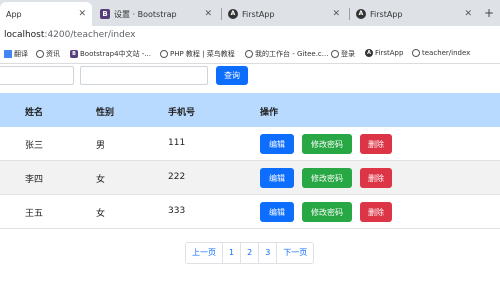 The width and height of the screenshot is (500, 300). Describe the element at coordinates (232, 75) in the screenshot. I see `search-button: 查询` at that location.